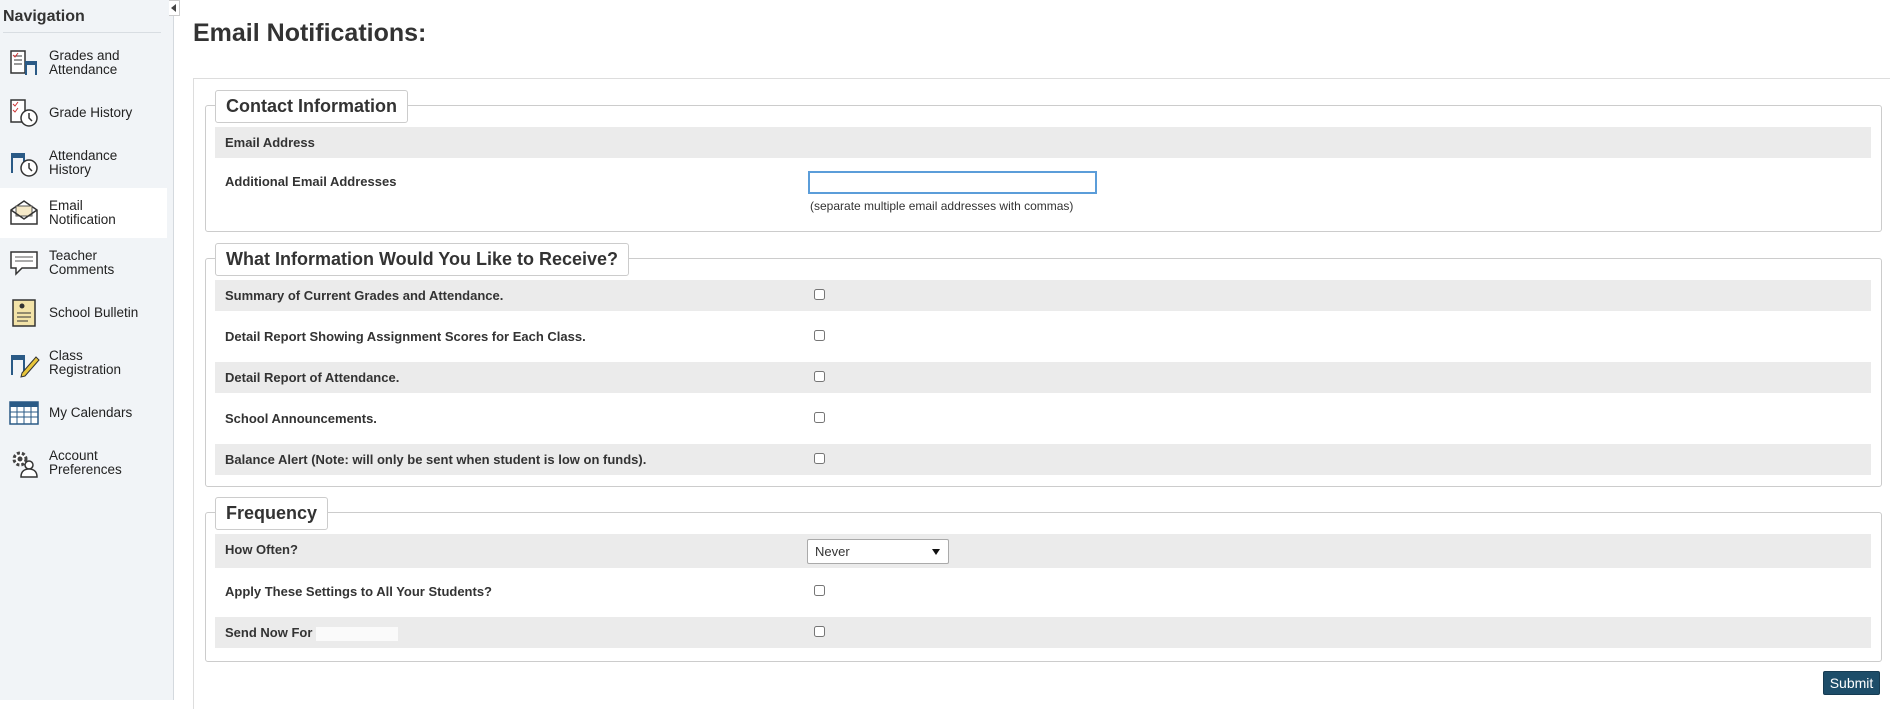 The height and width of the screenshot is (709, 1890). What do you see at coordinates (24, 63) in the screenshot?
I see `grades-attendance-icon` at bounding box center [24, 63].